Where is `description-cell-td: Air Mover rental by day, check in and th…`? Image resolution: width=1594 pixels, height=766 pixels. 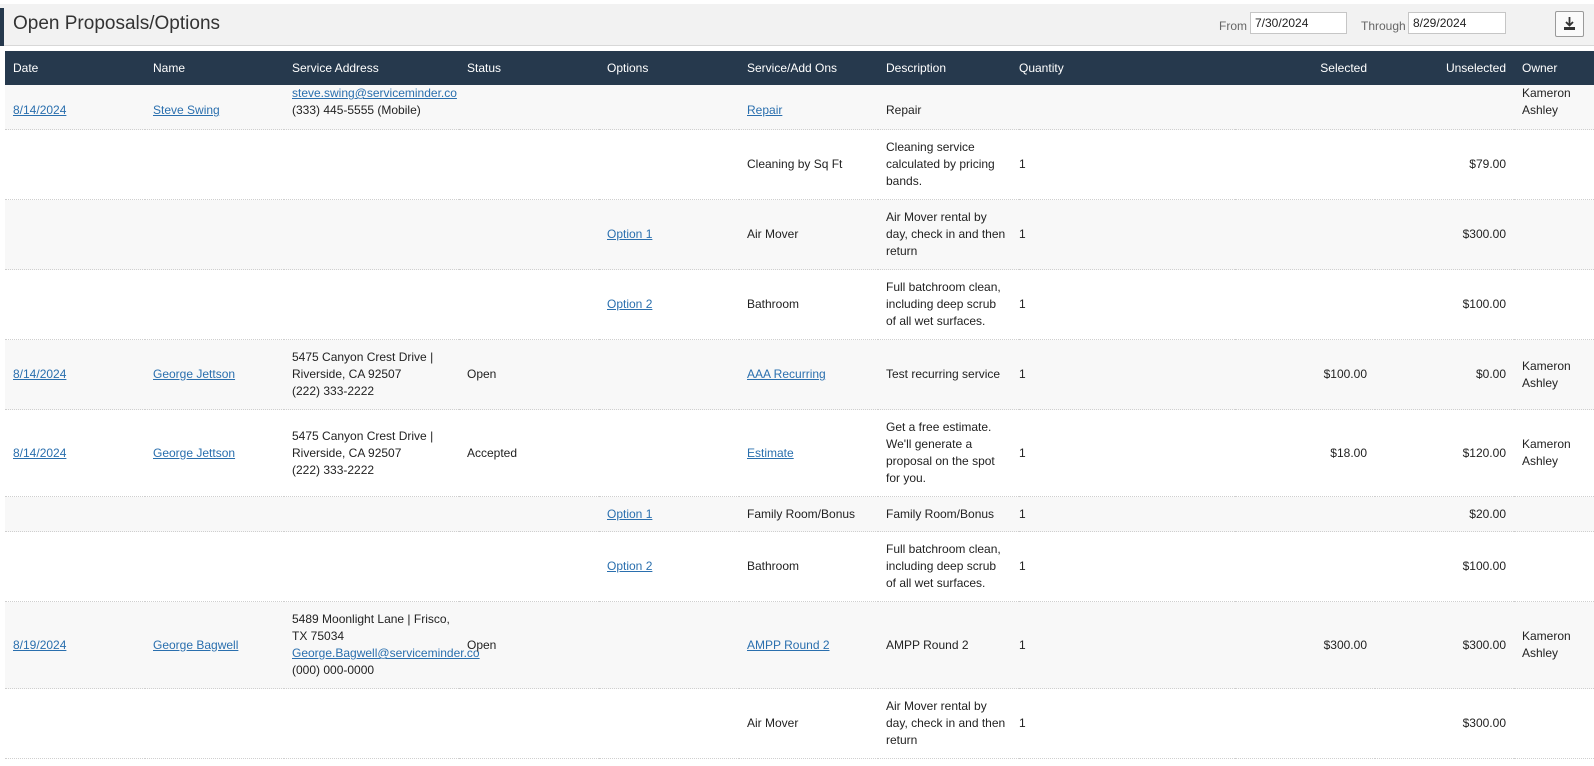
description-cell-td: Air Mover rental by day, check in and th… is located at coordinates (948, 723).